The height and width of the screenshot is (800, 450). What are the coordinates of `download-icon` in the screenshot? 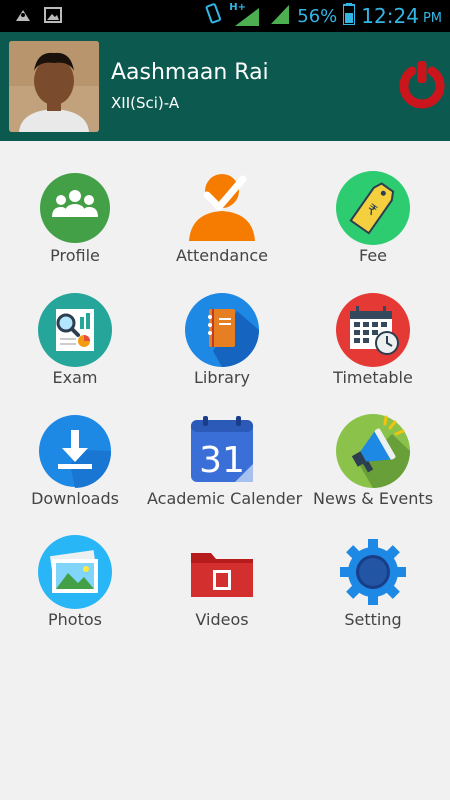 It's located at (75, 451).